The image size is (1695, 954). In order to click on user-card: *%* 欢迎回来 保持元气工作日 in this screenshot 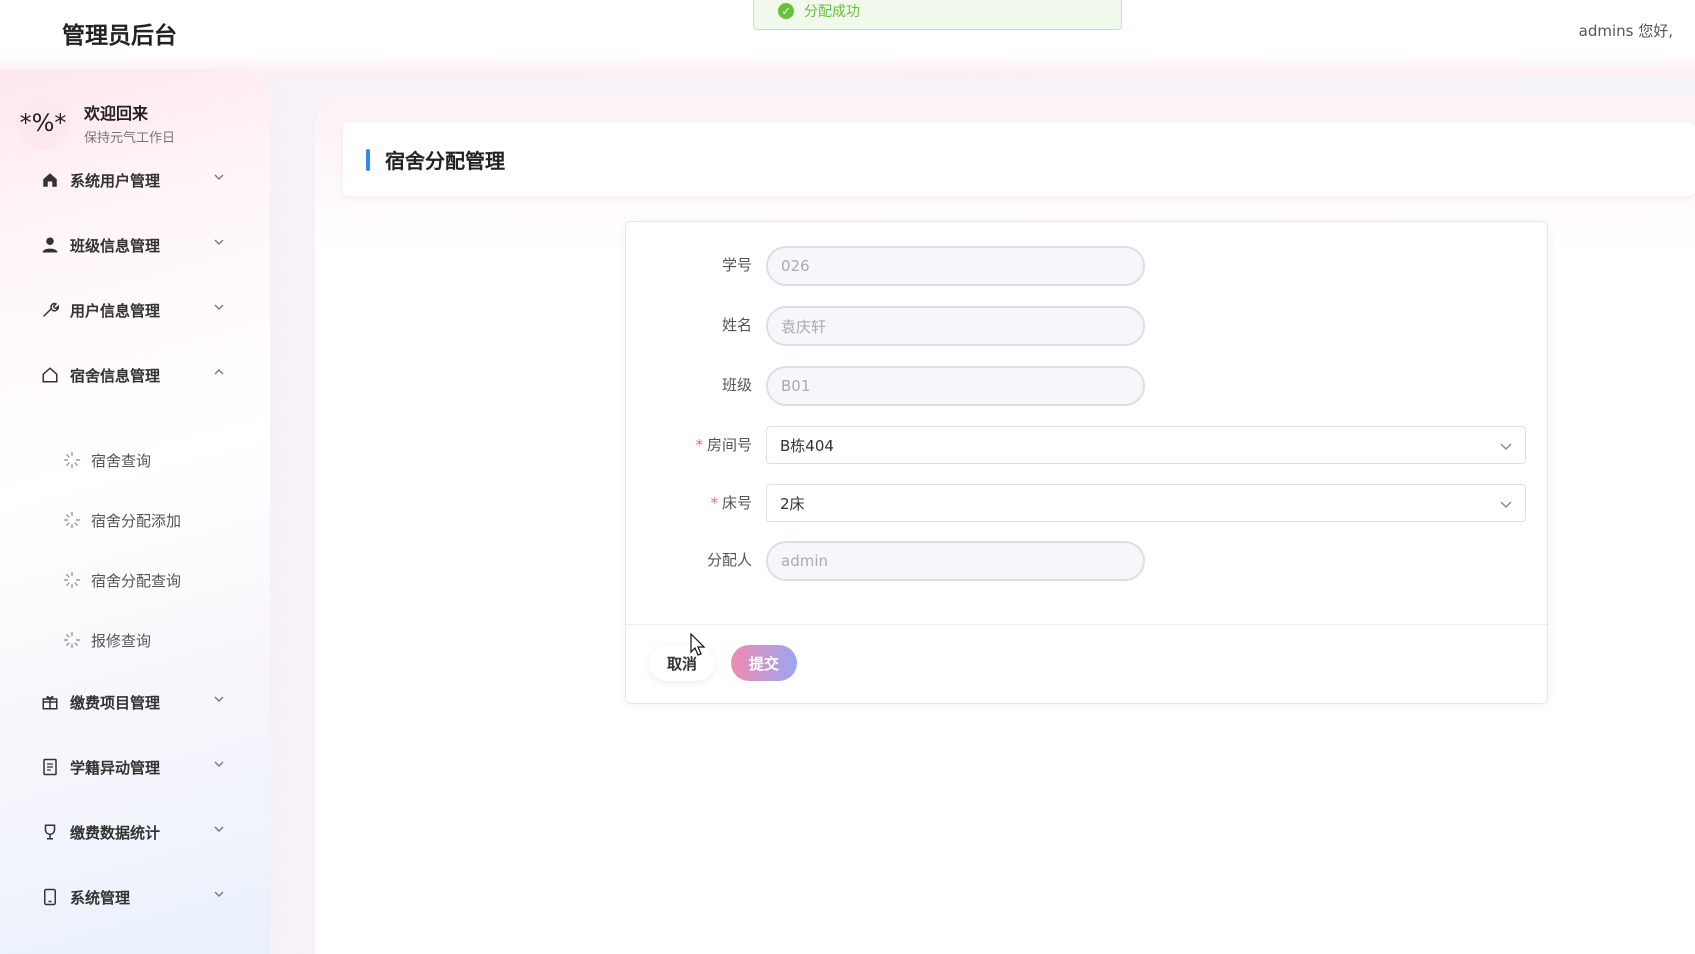, I will do `click(95, 123)`.